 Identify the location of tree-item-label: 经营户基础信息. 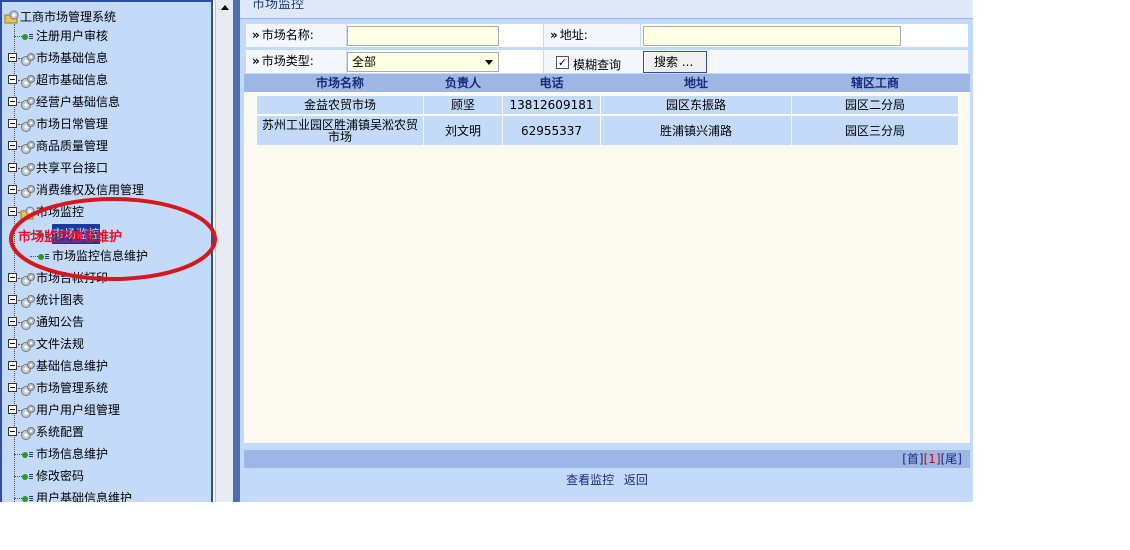
(78, 102).